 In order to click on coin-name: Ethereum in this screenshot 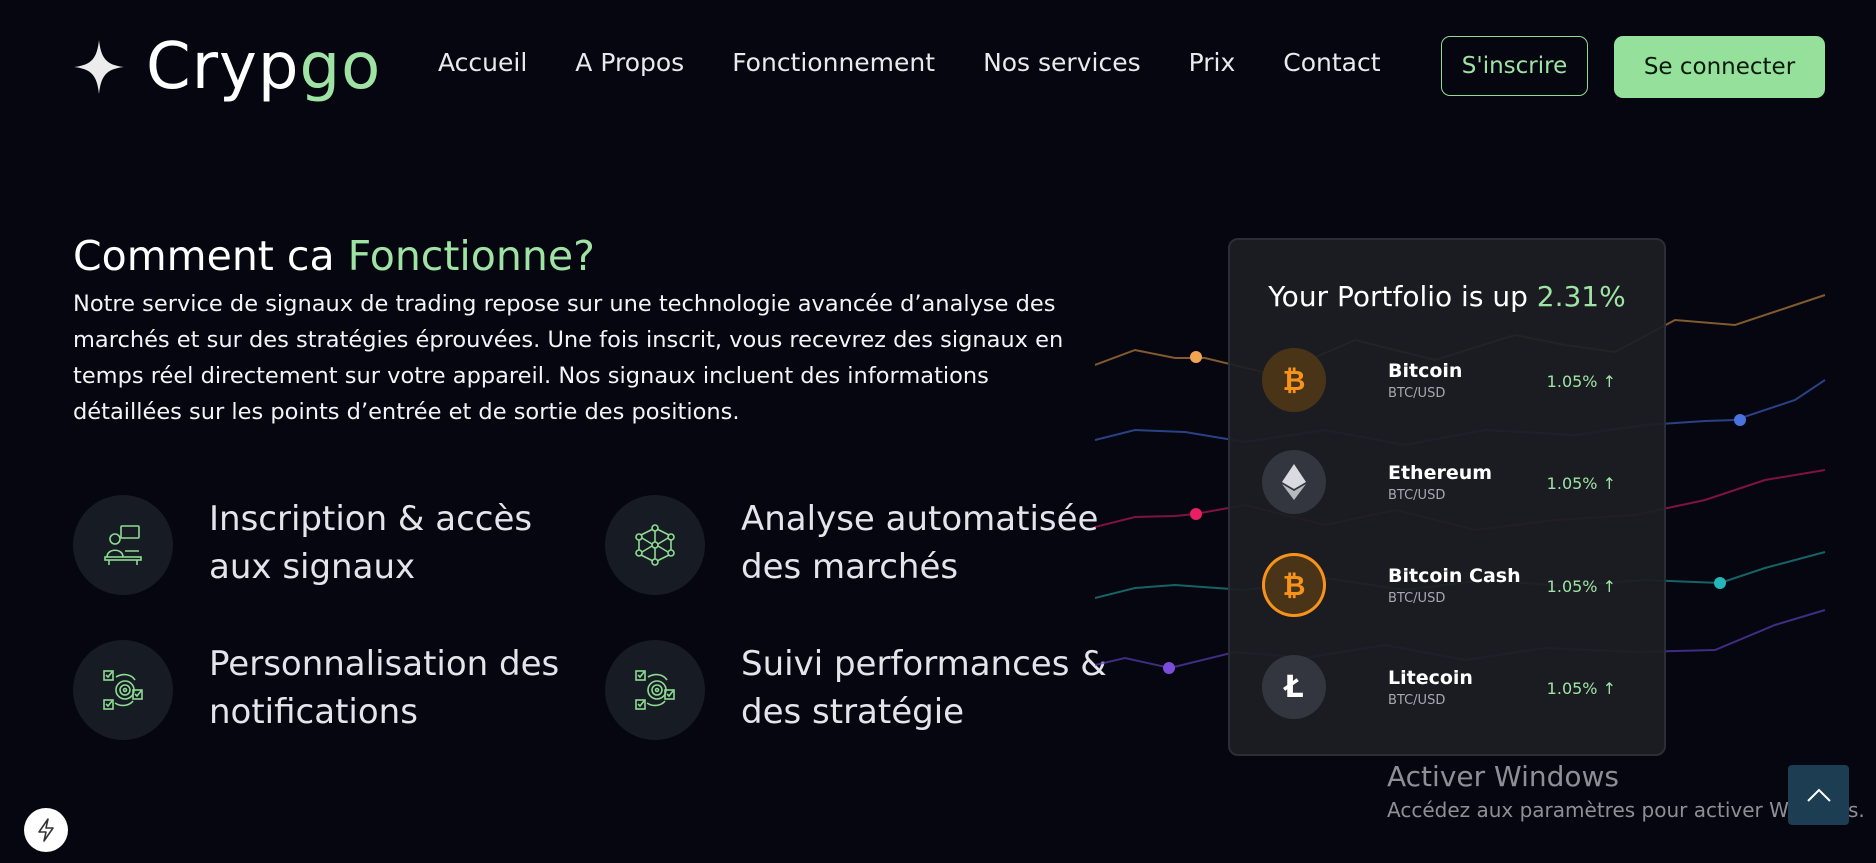, I will do `click(1440, 473)`.